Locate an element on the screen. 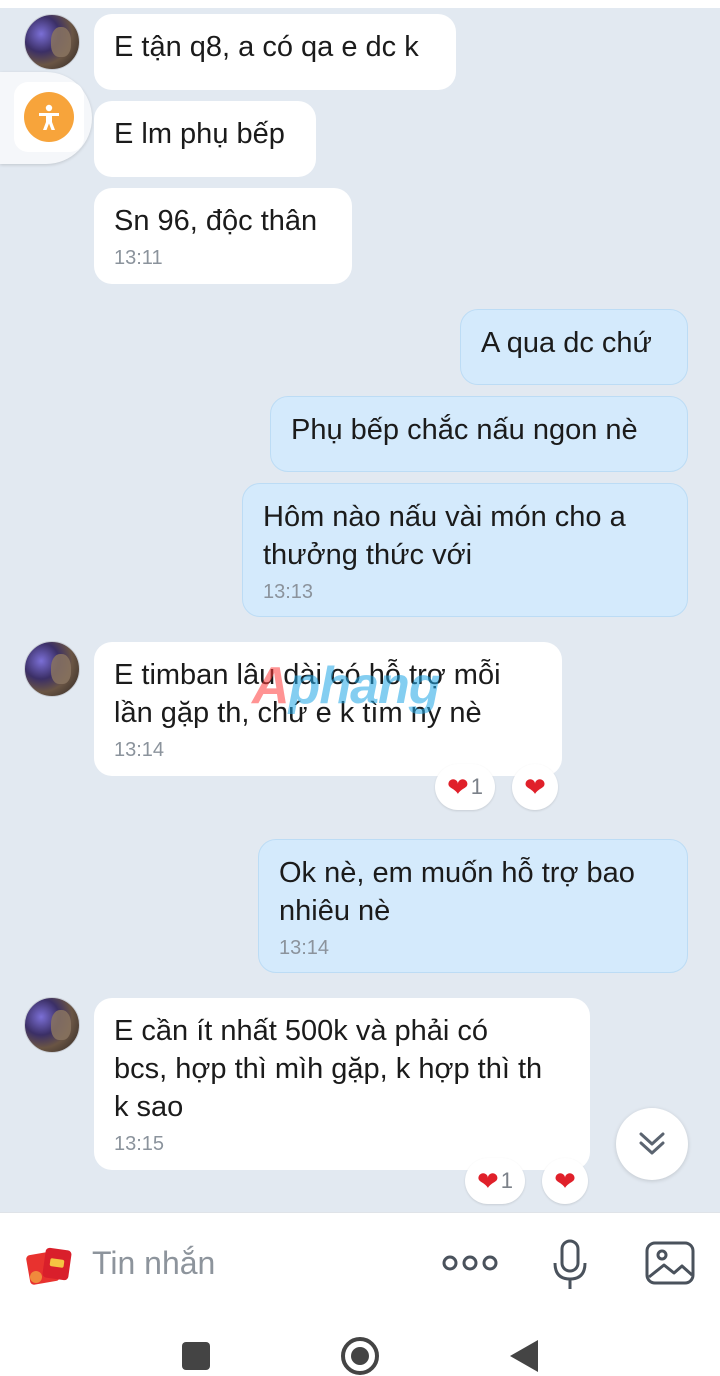  message-bubble-incoming: E tận q8, a có qa e dc k is located at coordinates (275, 52).